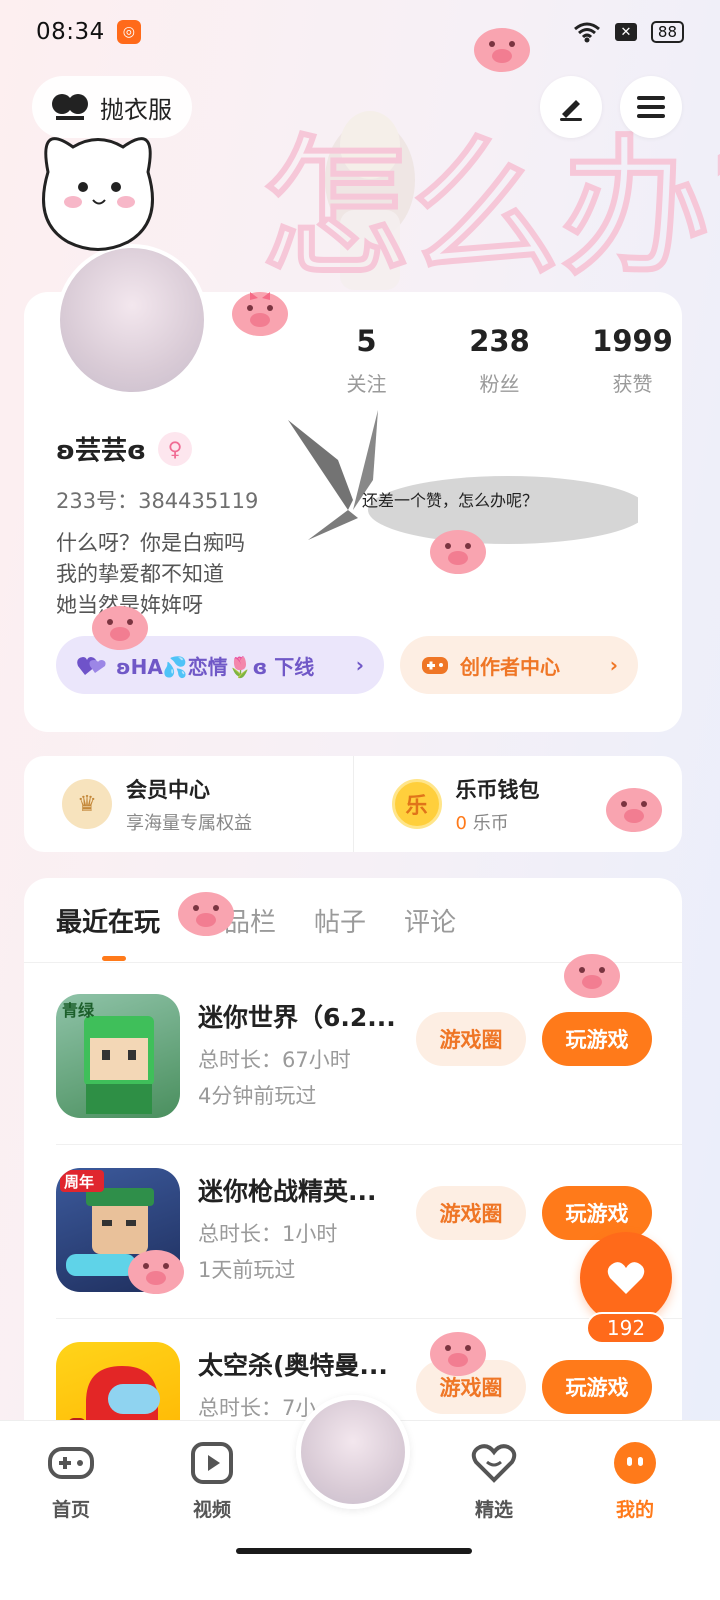  Describe the element at coordinates (70, 1510) in the screenshot. I see `nav-label: 首页` at that location.